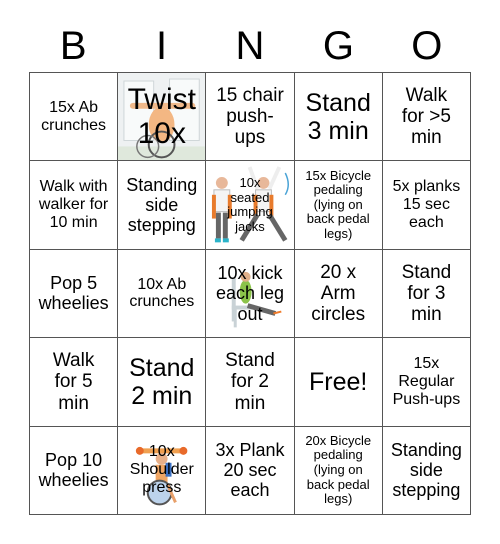 The height and width of the screenshot is (544, 500). I want to click on bingo-cell-text: 10x Shoulder press, so click(161, 470).